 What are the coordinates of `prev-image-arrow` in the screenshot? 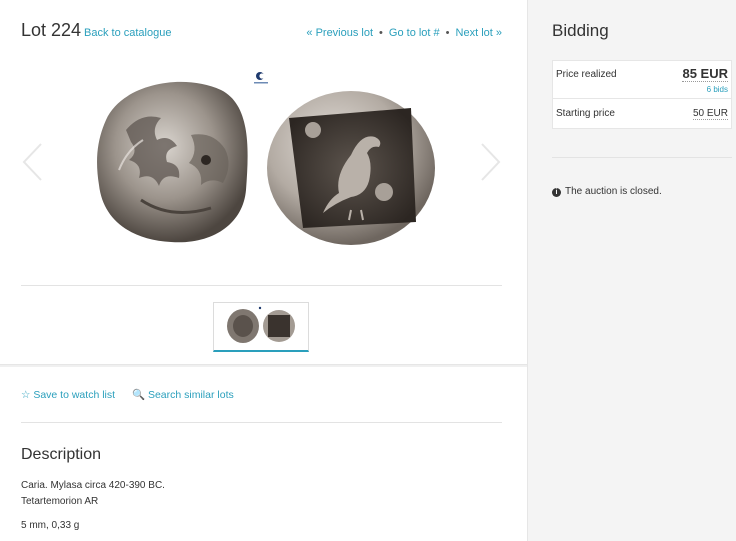 It's located at (32, 162).